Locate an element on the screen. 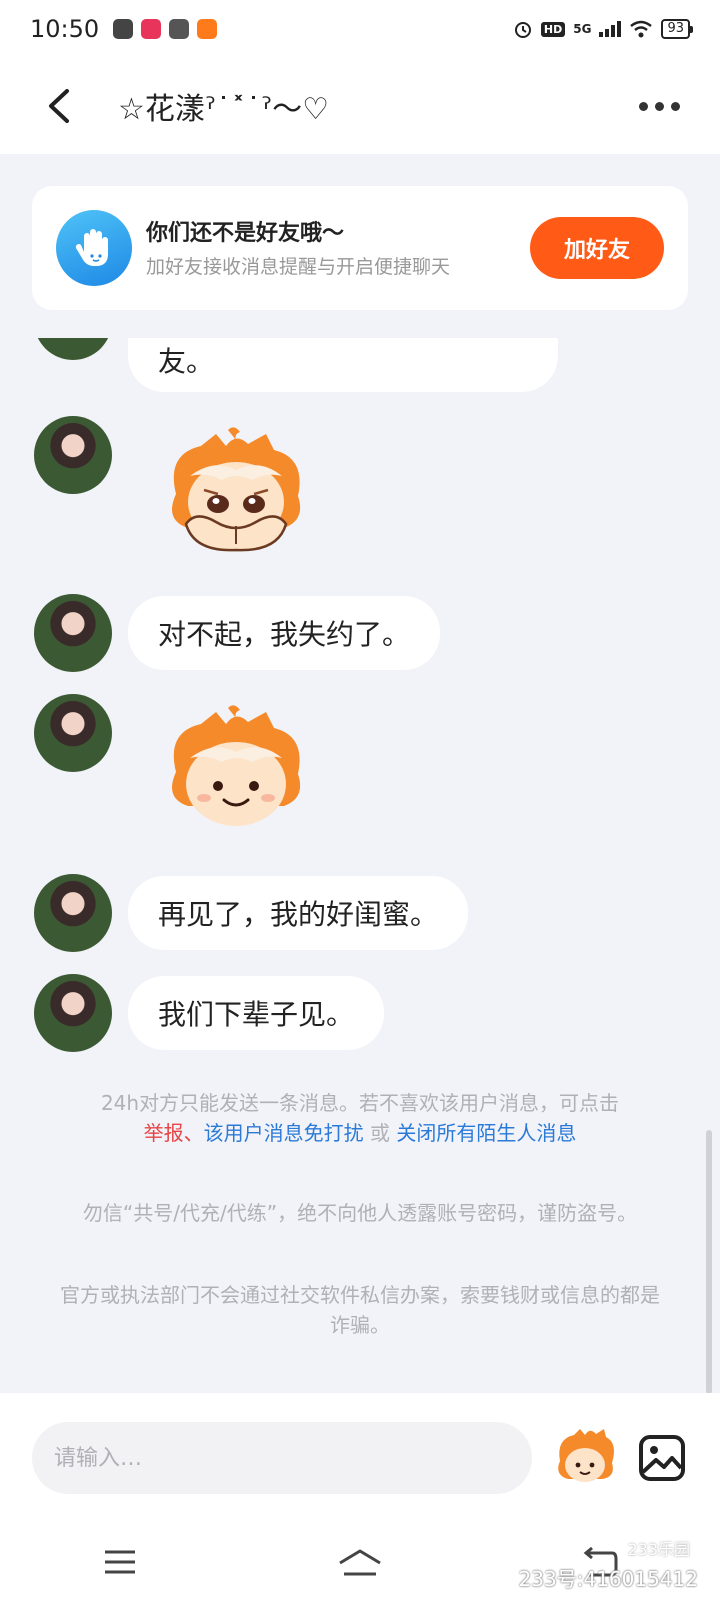 Image resolution: width=720 pixels, height=1600 pixels. chat-title: ☆花漾ˀ˙˟˙ˀ～♡ is located at coordinates (223, 109).